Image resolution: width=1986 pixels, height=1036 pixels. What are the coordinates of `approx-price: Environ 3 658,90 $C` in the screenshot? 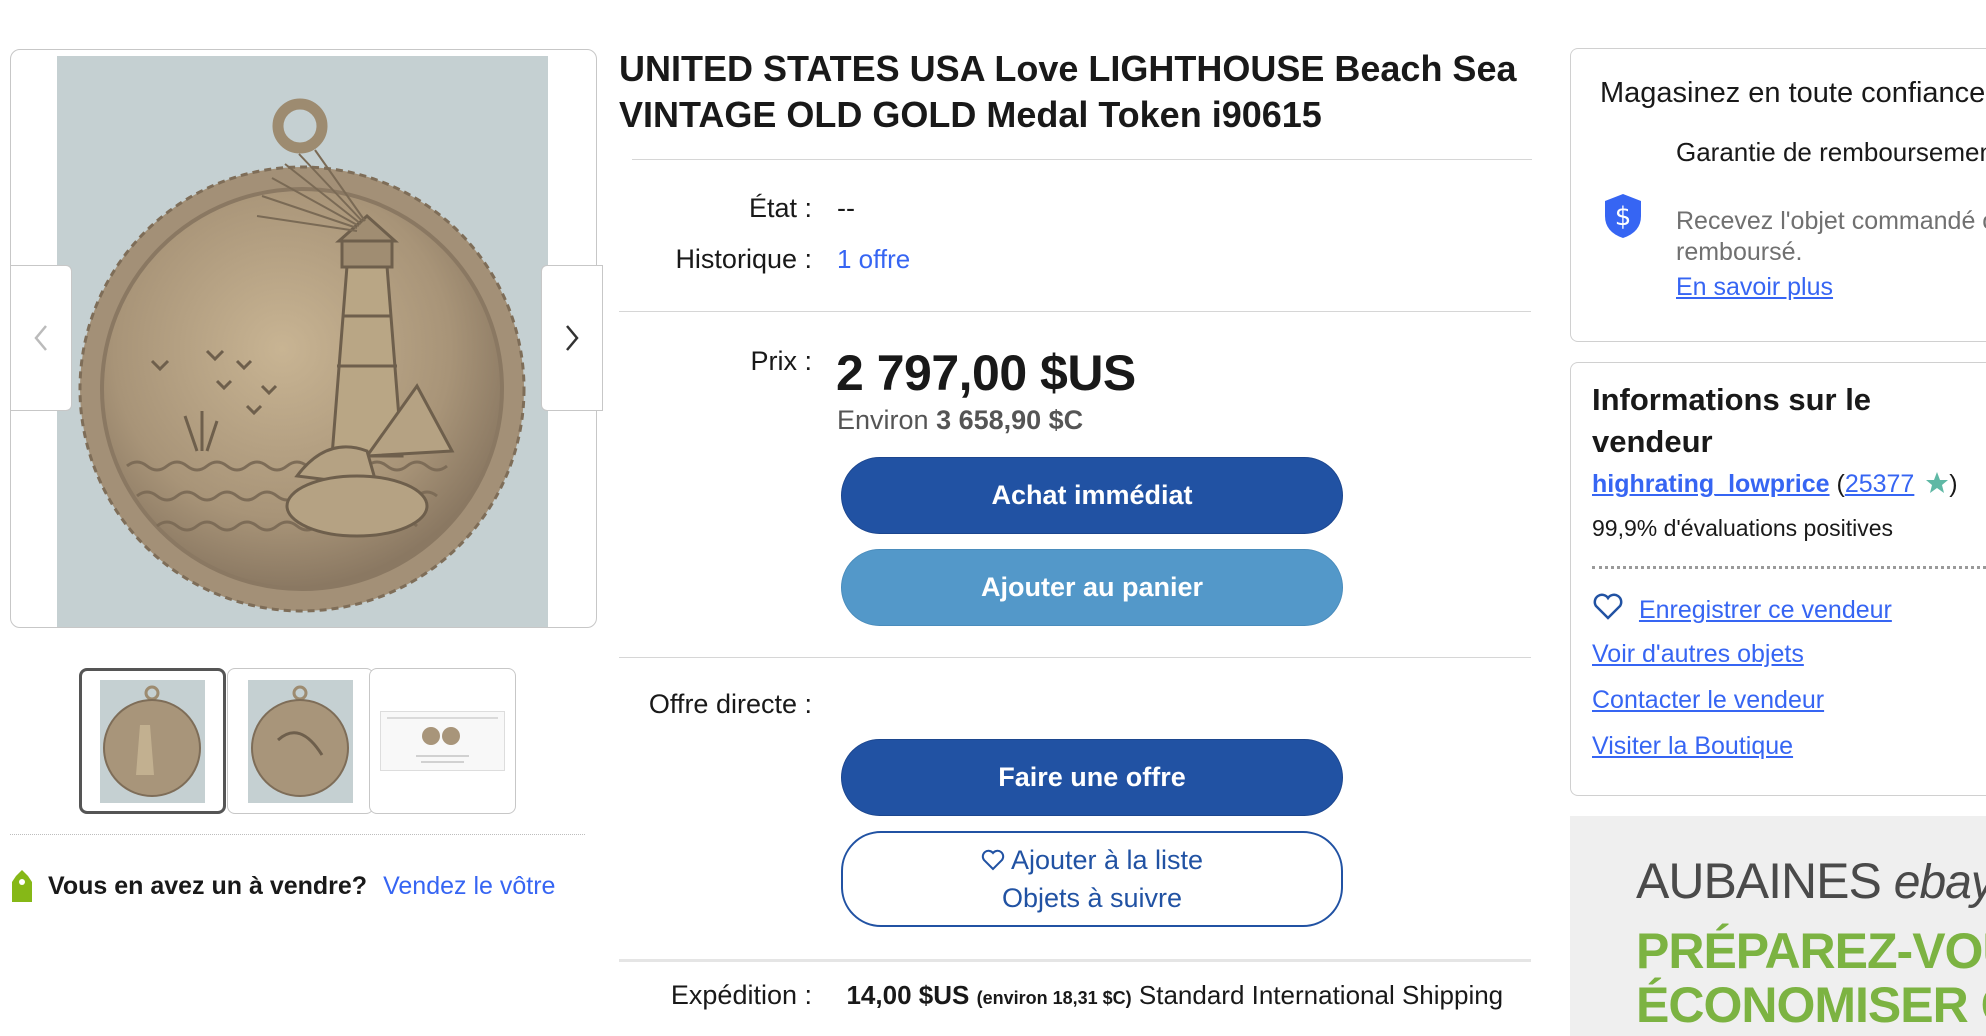 It's located at (960, 420).